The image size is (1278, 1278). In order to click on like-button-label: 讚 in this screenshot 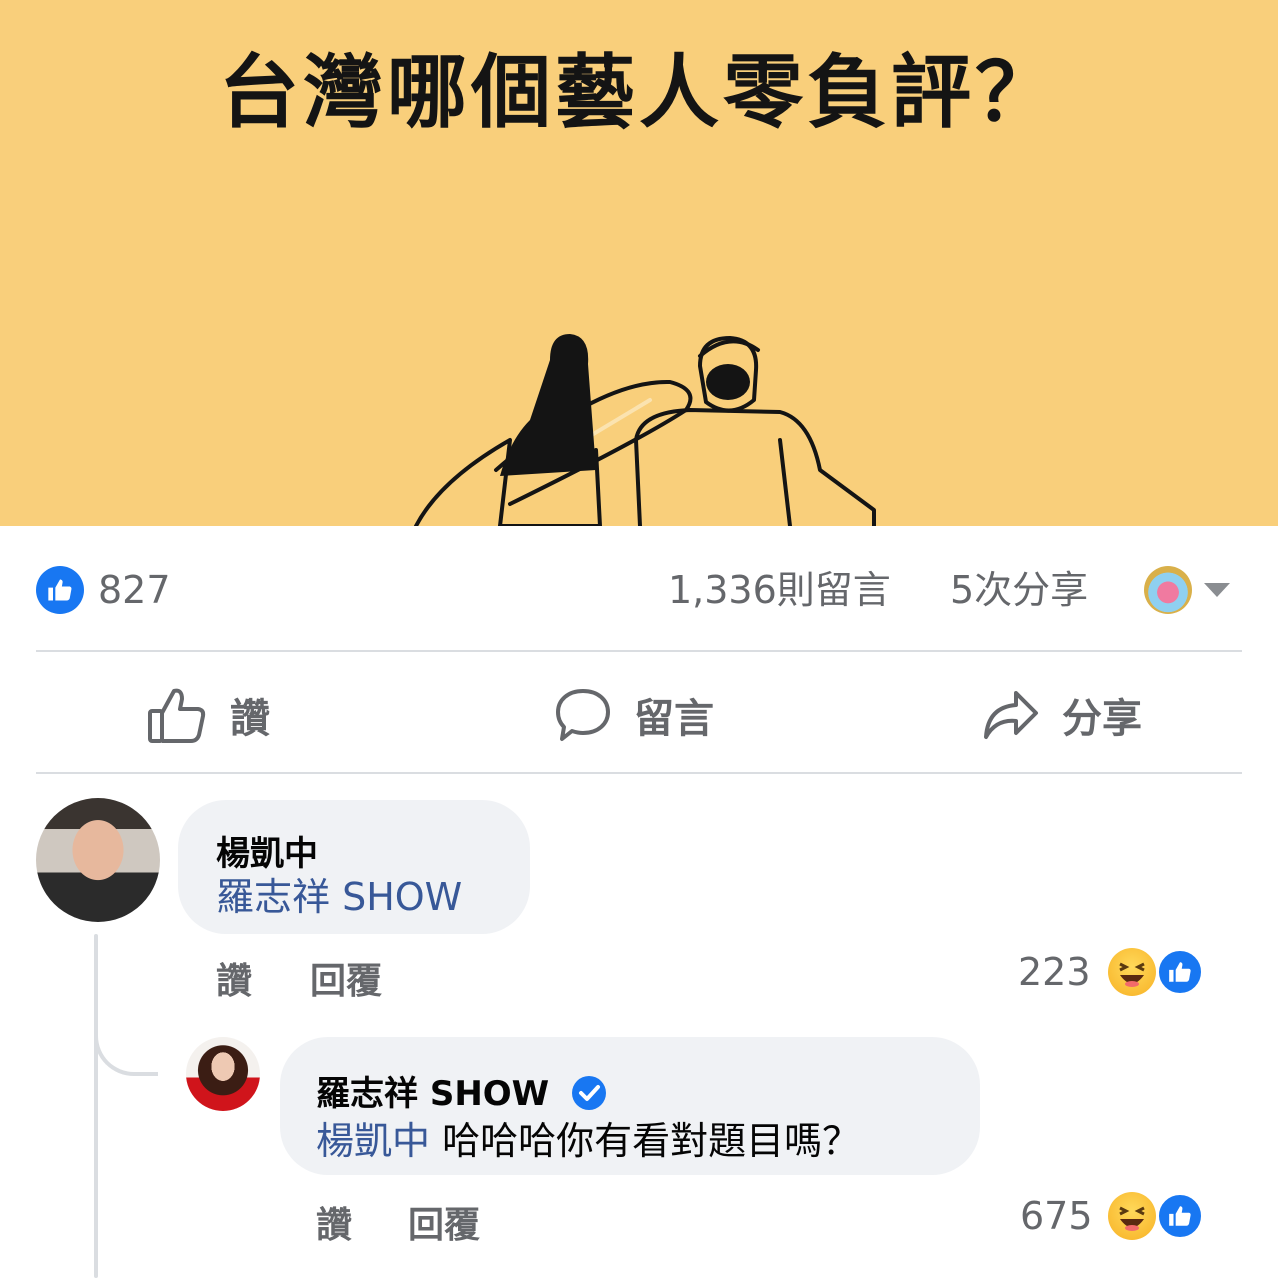, I will do `click(250, 719)`.